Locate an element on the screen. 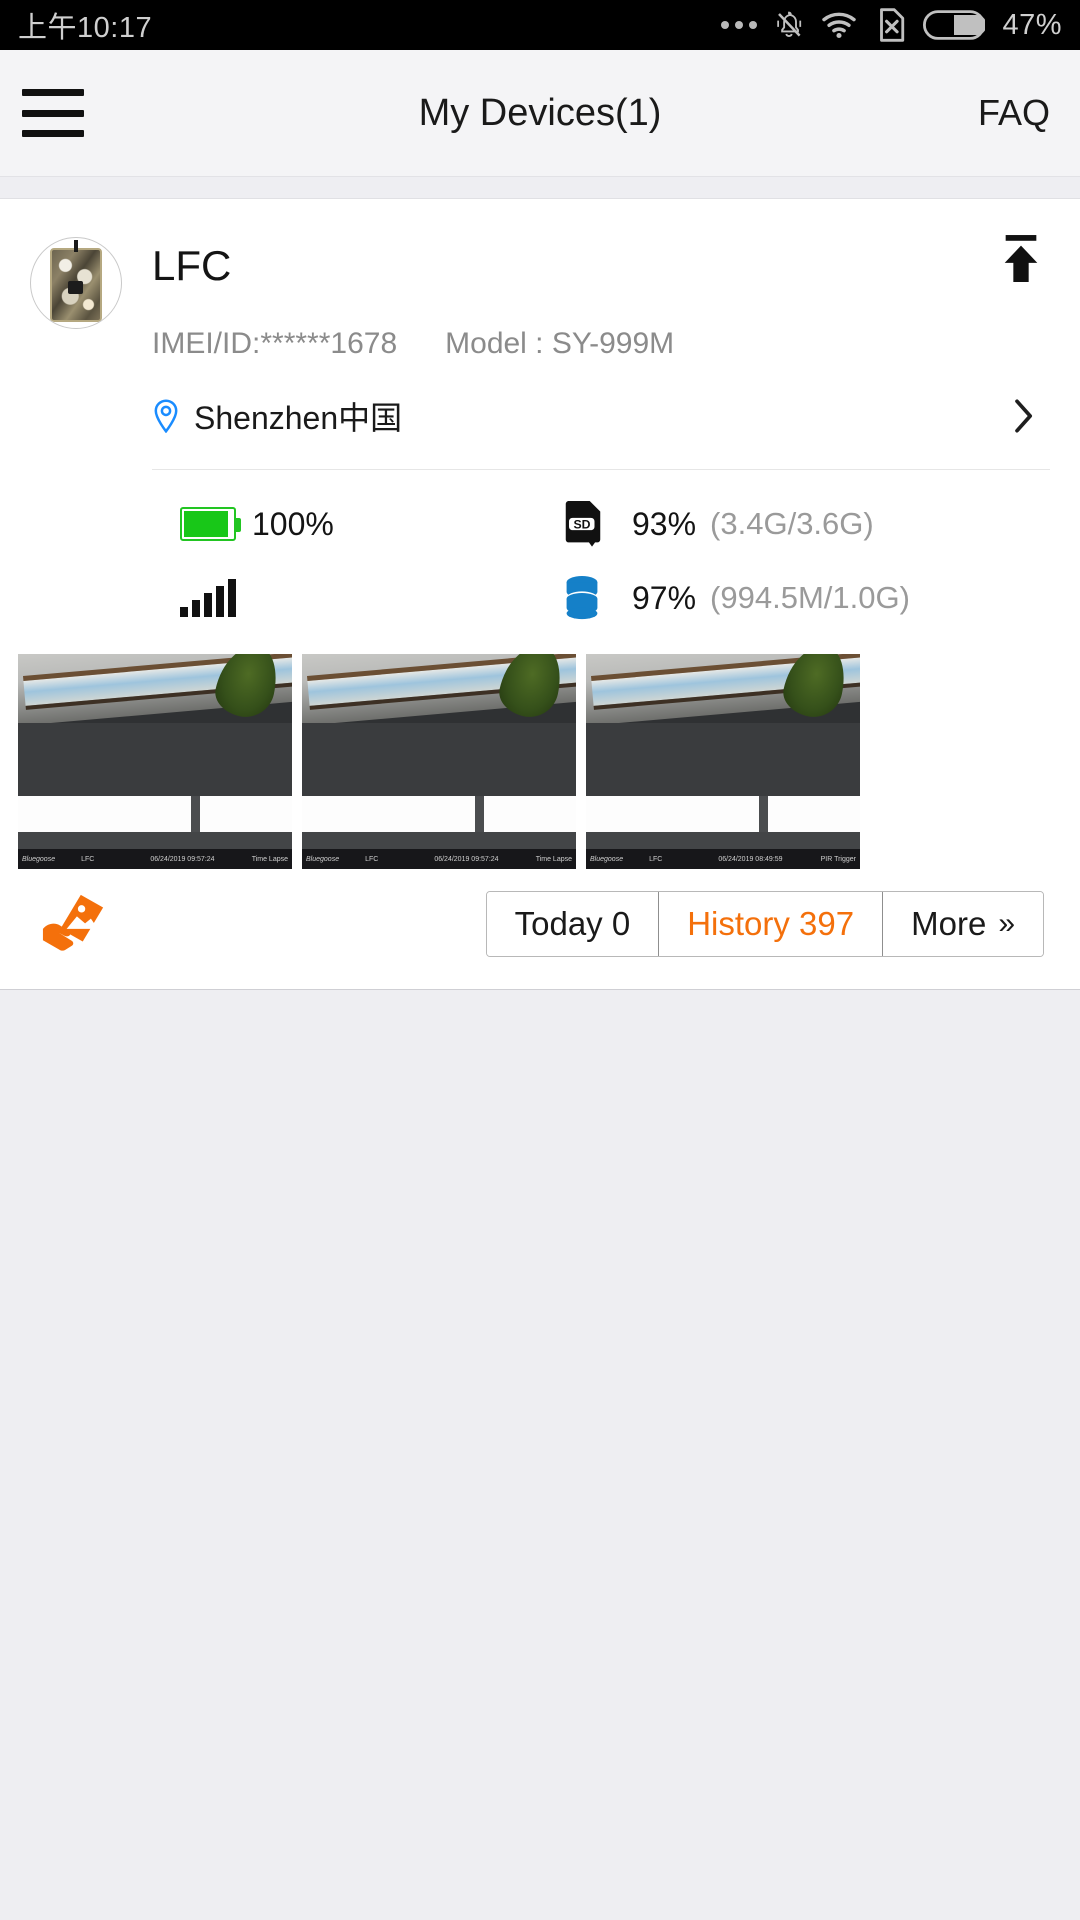 Image resolution: width=1080 pixels, height=1920 pixels. page-title: My Devices(1) is located at coordinates (540, 112).